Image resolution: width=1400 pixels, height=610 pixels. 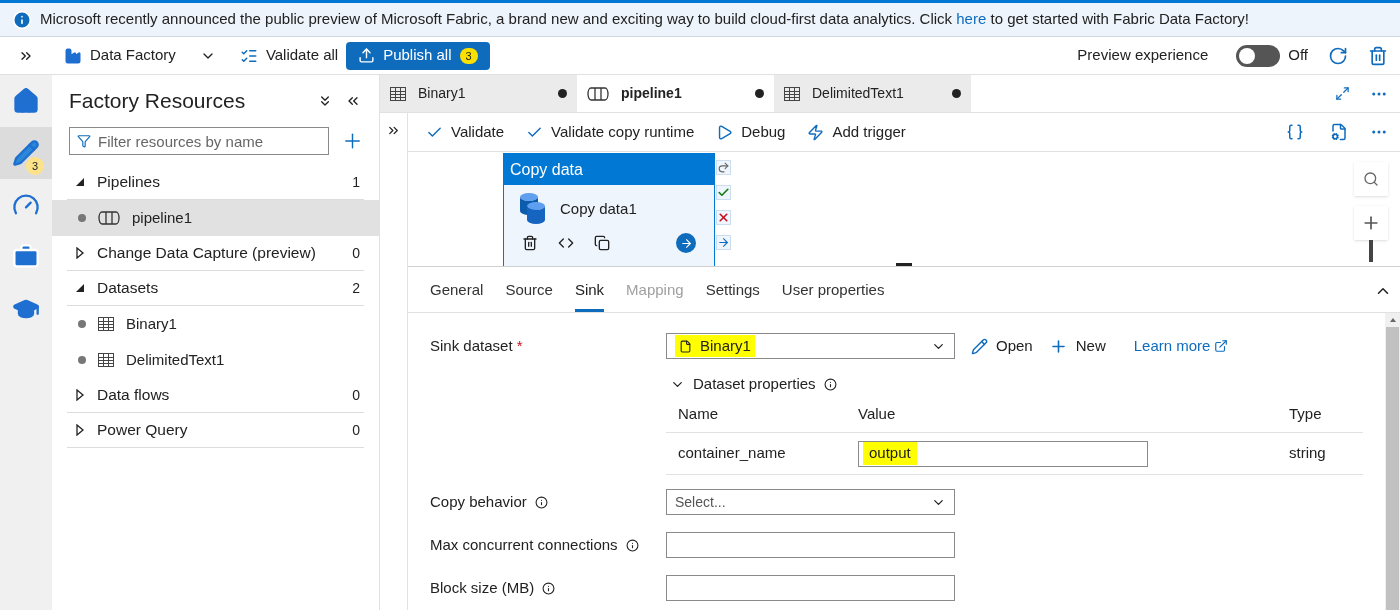 What do you see at coordinates (478, 93) in the screenshot?
I see `editor-tab: Binary1` at bounding box center [478, 93].